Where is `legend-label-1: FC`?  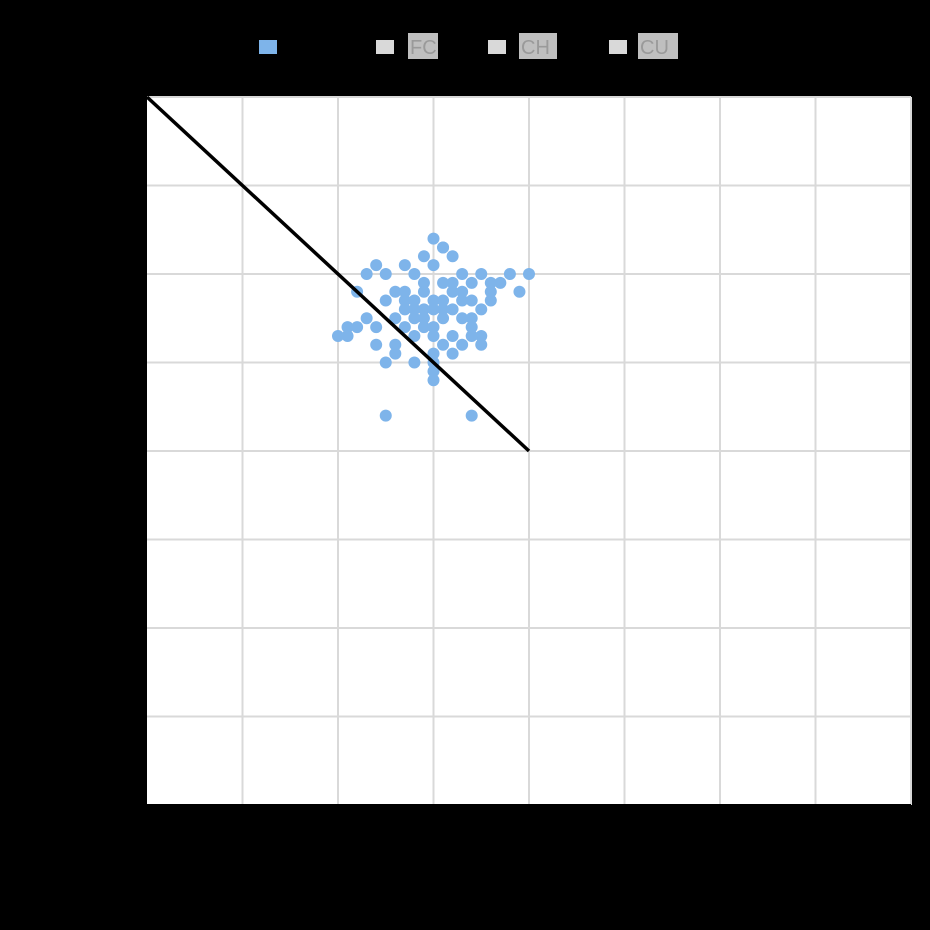 legend-label-1: FC is located at coordinates (423, 48).